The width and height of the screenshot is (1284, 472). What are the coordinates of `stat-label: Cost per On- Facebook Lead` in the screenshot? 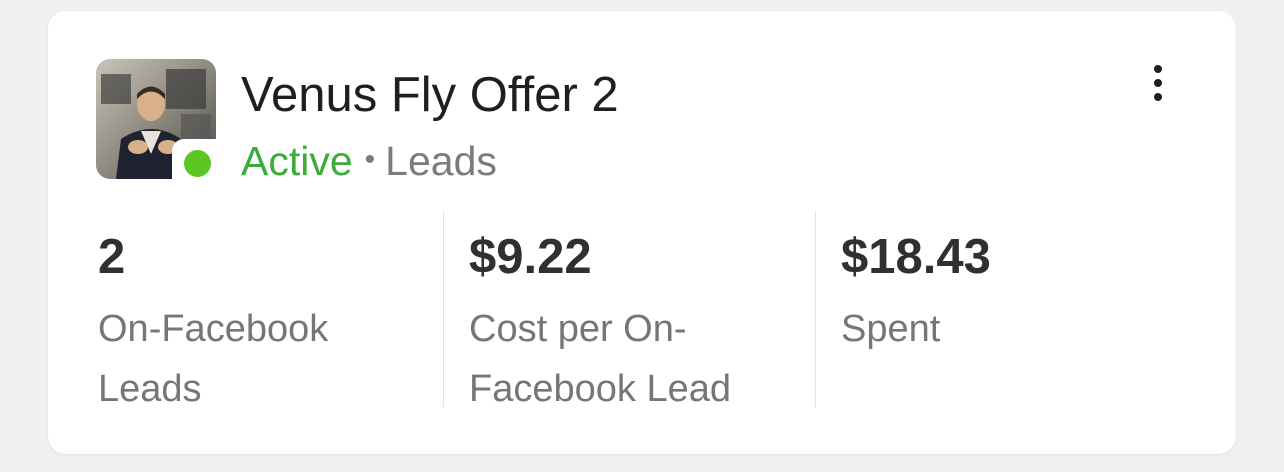 It's located at (600, 359).